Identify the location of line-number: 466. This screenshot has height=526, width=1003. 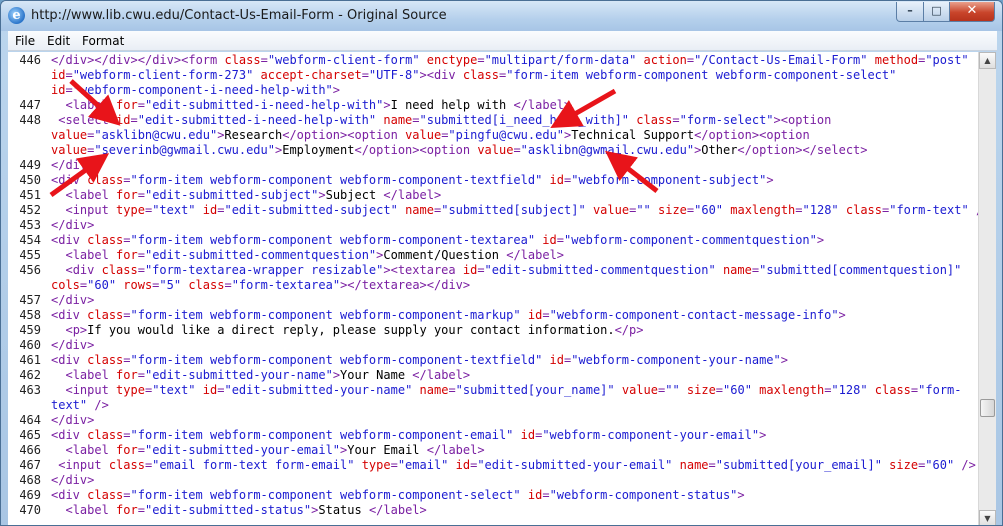
(30, 450).